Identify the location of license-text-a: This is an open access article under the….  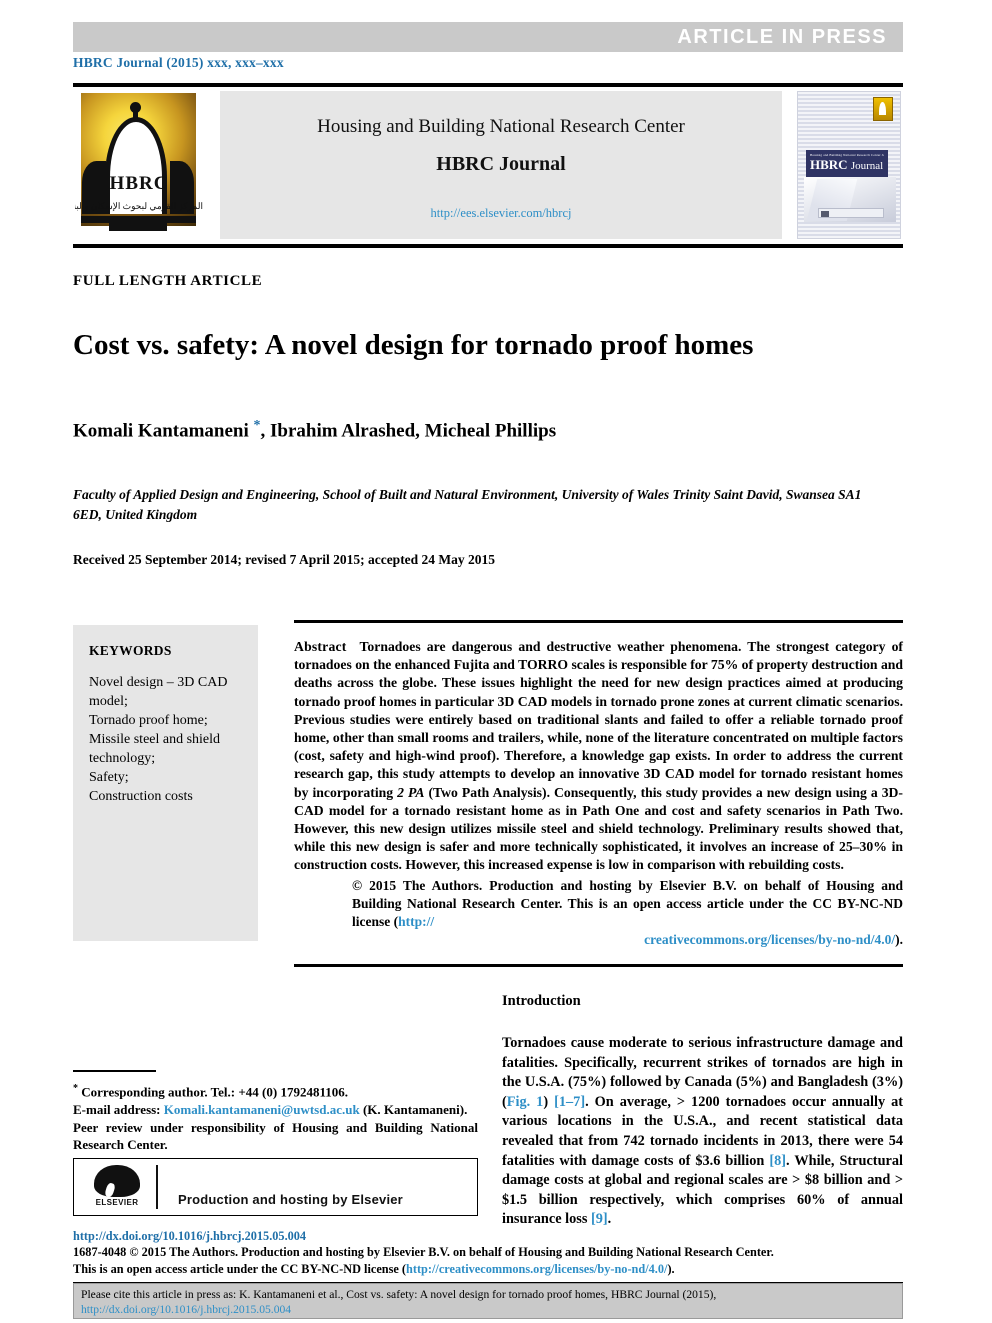
(240, 1268).